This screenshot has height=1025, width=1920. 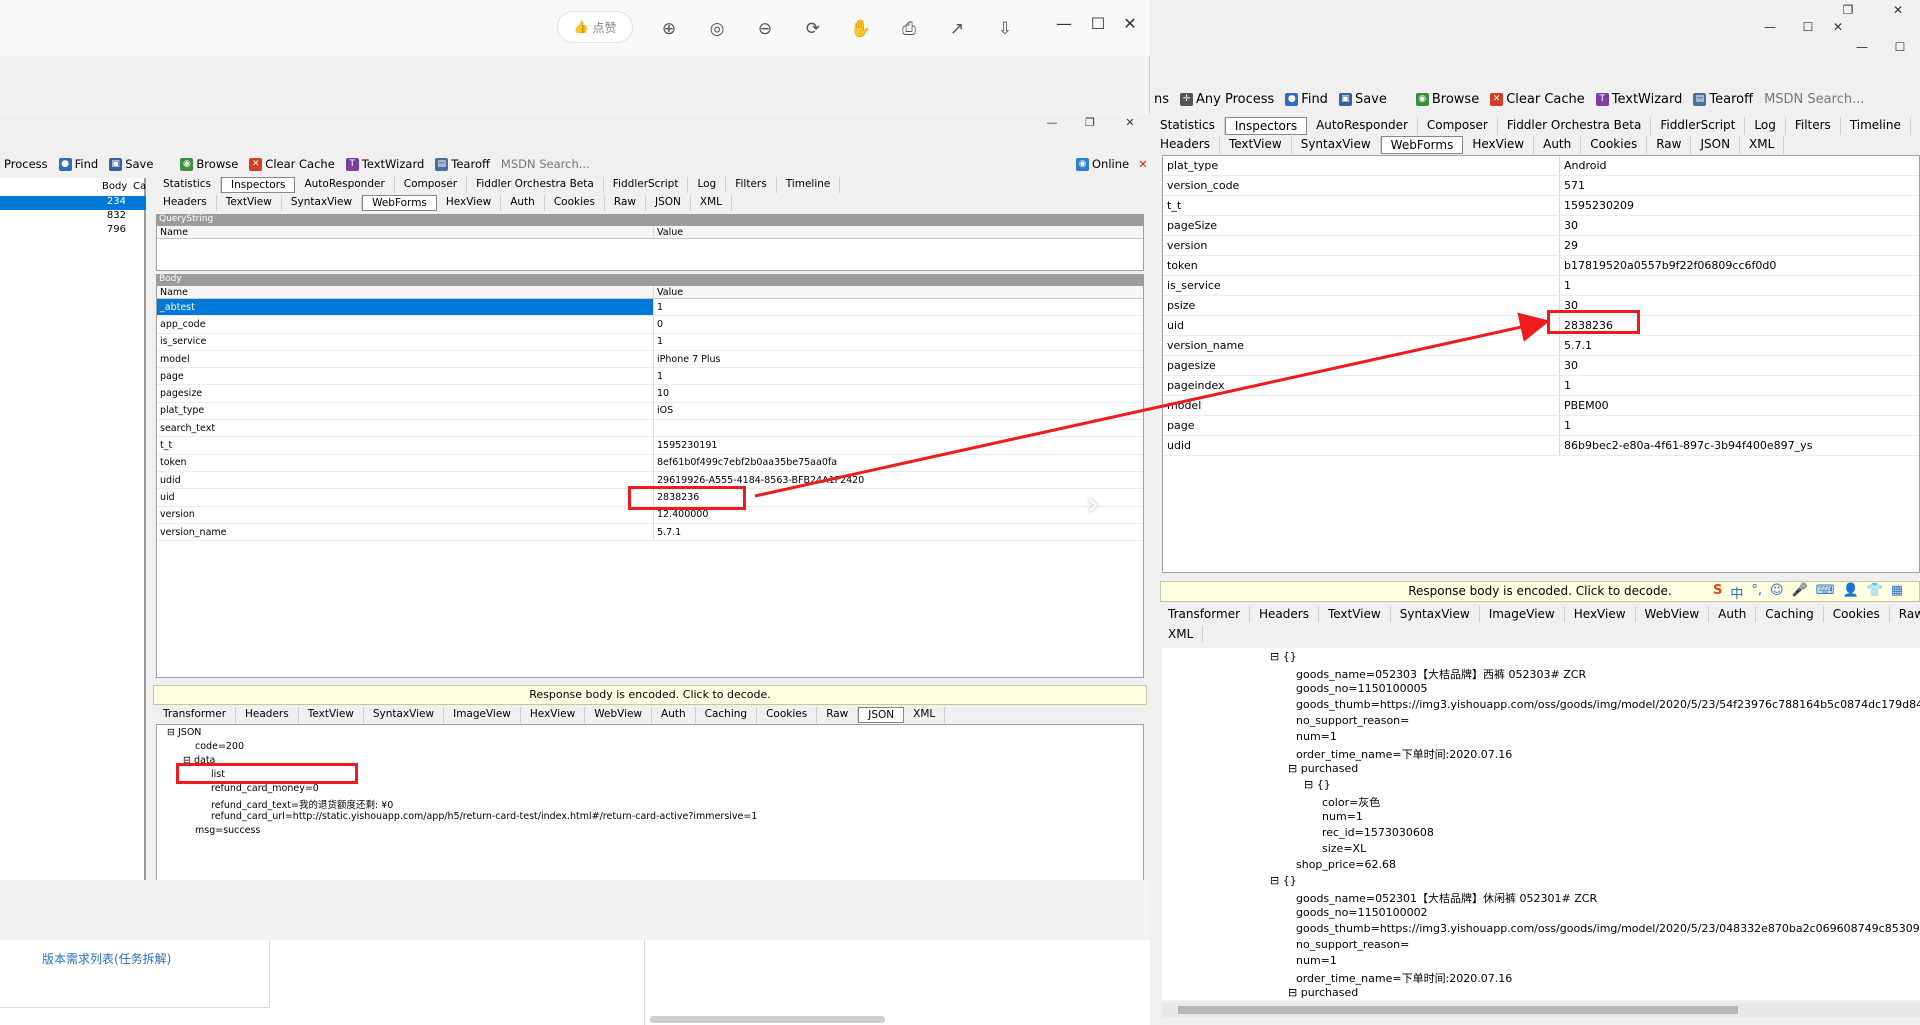 What do you see at coordinates (1352, 944) in the screenshot?
I see `tree-leaf-node: no_support_reason=` at bounding box center [1352, 944].